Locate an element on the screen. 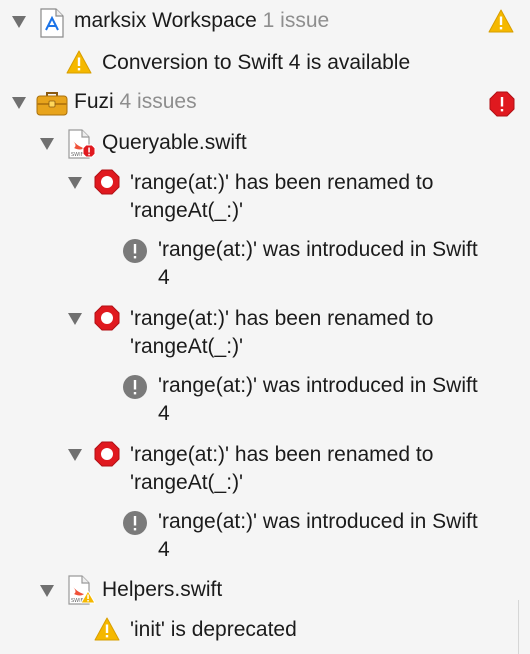 This screenshot has height=654, width=530. project-issue-count: 4 issues is located at coordinates (158, 101).